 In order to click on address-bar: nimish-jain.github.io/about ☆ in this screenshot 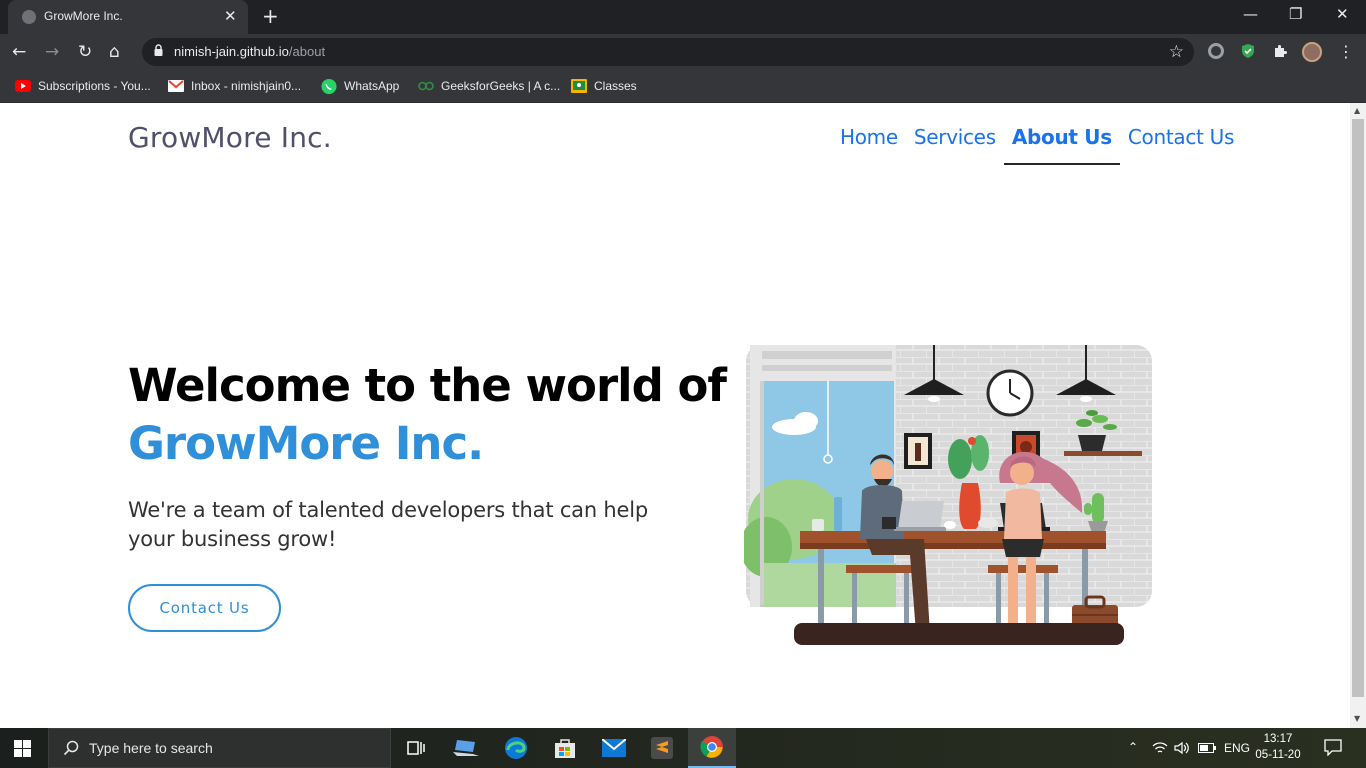, I will do `click(668, 52)`.